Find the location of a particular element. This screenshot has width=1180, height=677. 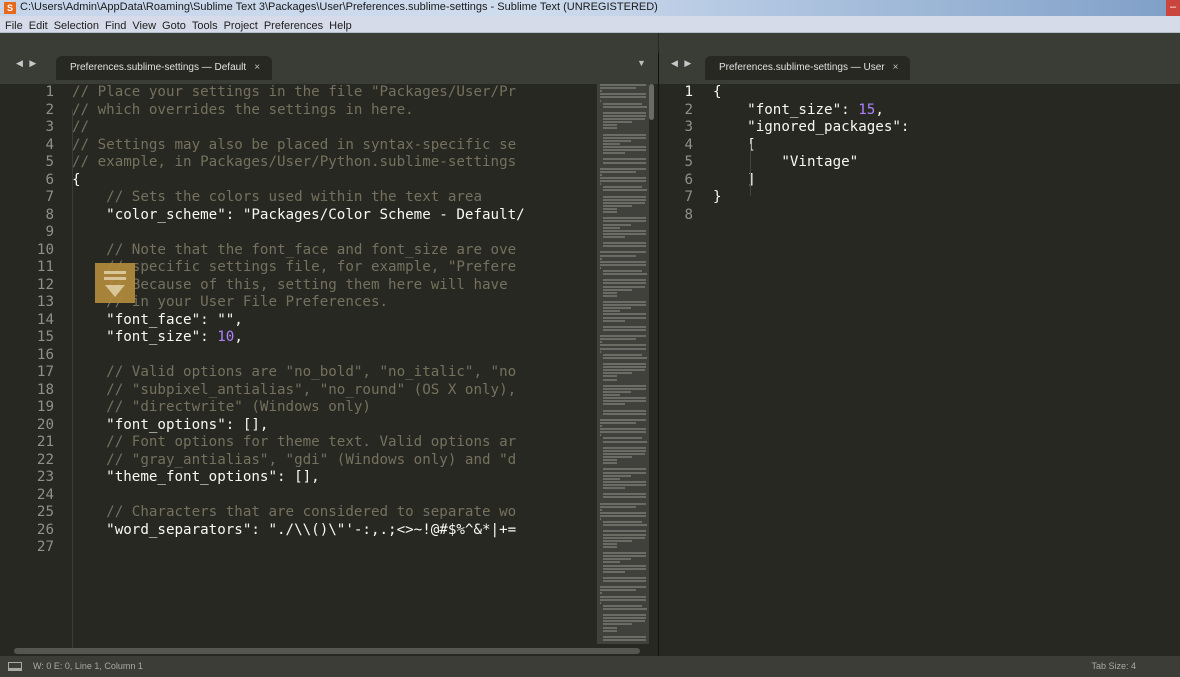

tab-default-preferences: Preferences.sublime-settings — Default × is located at coordinates (164, 68).